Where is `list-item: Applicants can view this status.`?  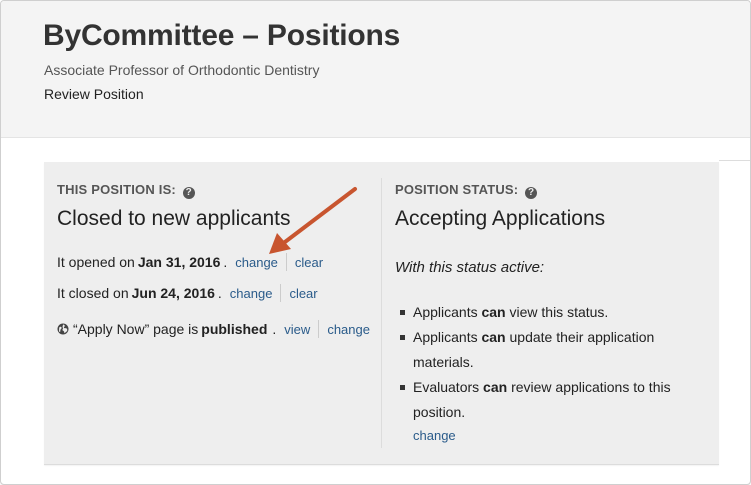 list-item: Applicants can view this status. is located at coordinates (550, 312).